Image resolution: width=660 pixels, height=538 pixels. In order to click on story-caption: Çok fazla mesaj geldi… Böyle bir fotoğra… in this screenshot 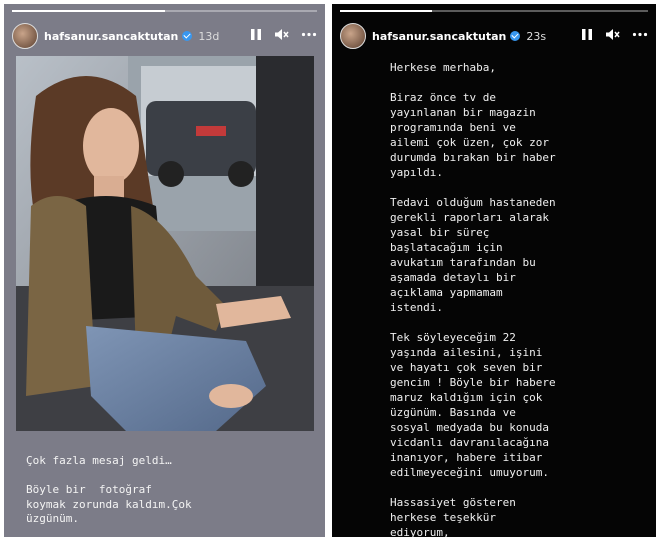, I will do `click(109, 489)`.